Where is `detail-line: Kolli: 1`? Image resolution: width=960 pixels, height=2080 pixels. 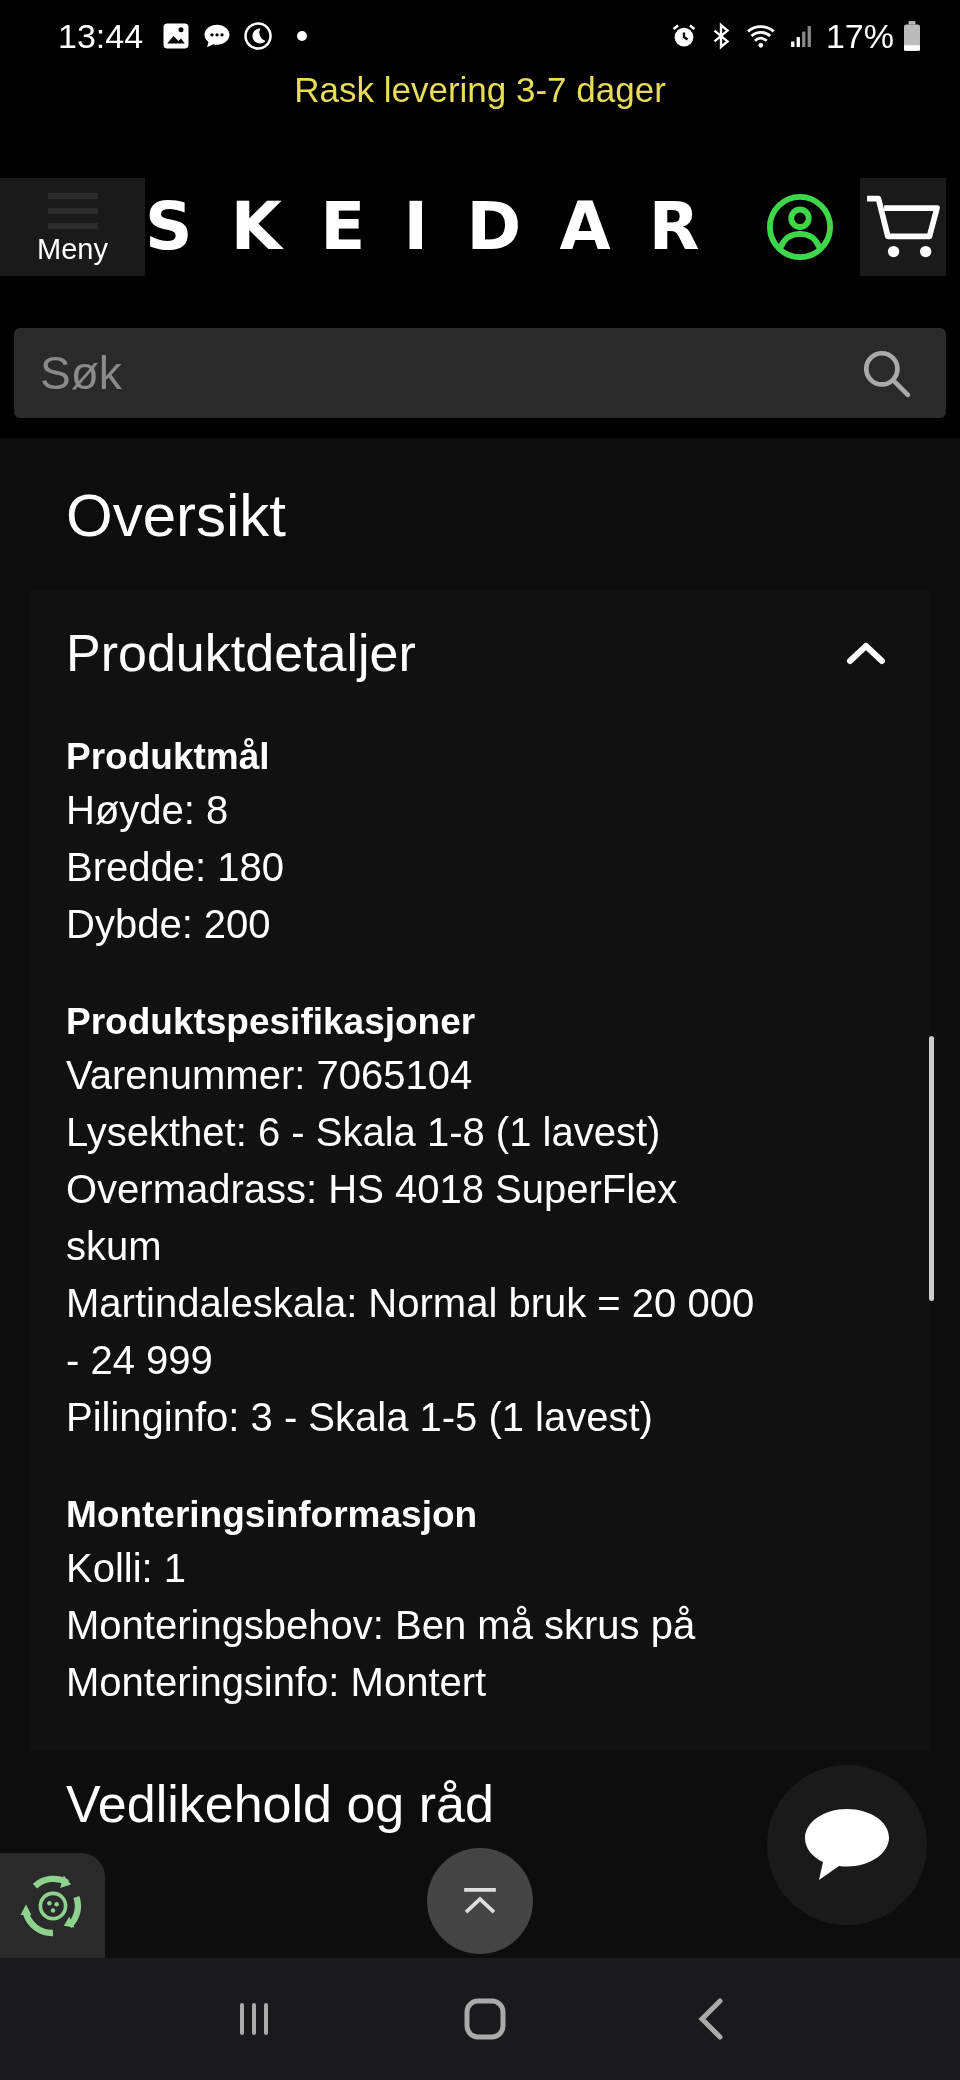
detail-line: Kolli: 1 is located at coordinates (127, 1568).